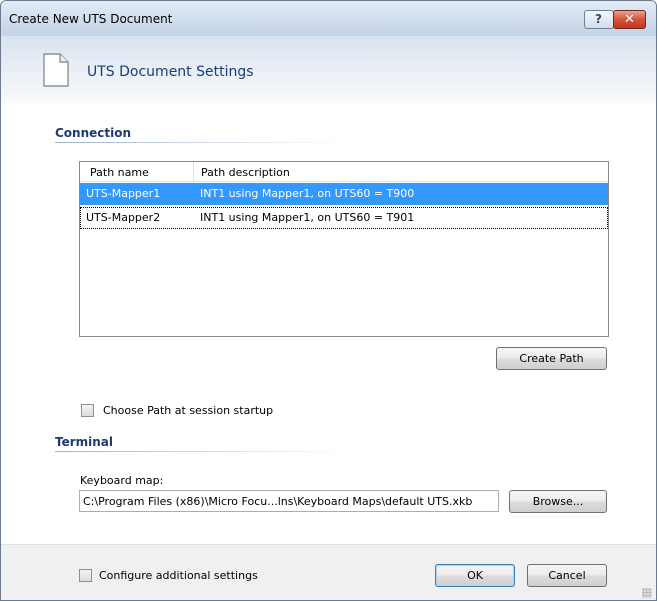  Describe the element at coordinates (56, 70) in the screenshot. I see `document-icon` at that location.